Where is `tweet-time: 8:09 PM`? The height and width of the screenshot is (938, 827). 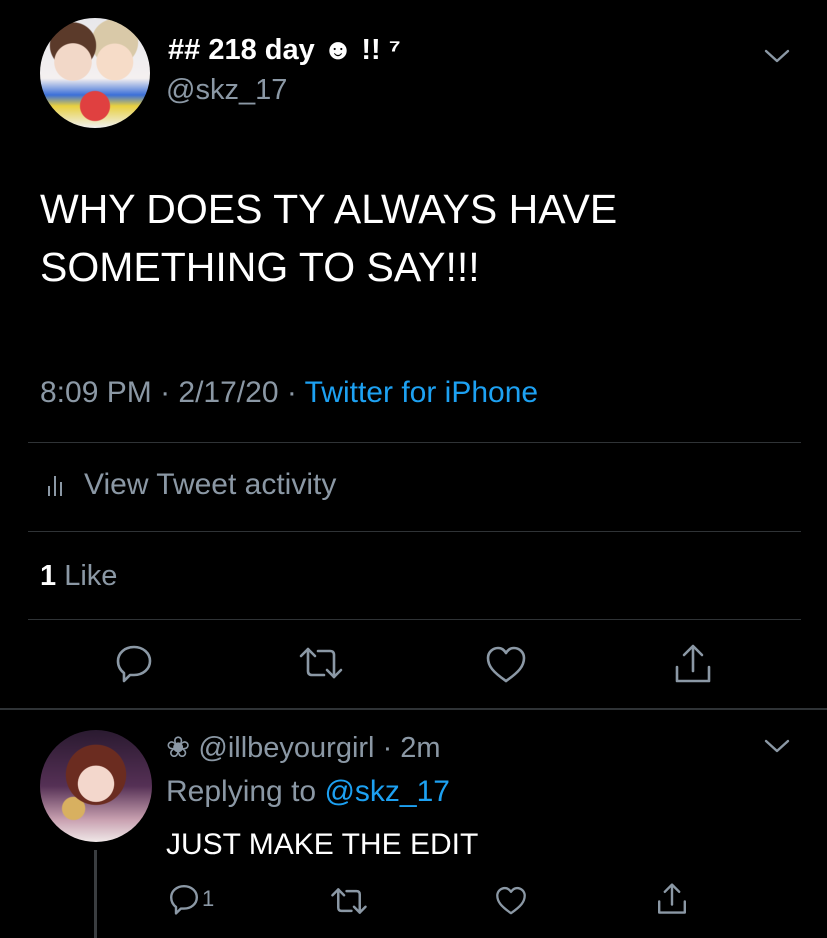
tweet-time: 8:09 PM is located at coordinates (96, 392).